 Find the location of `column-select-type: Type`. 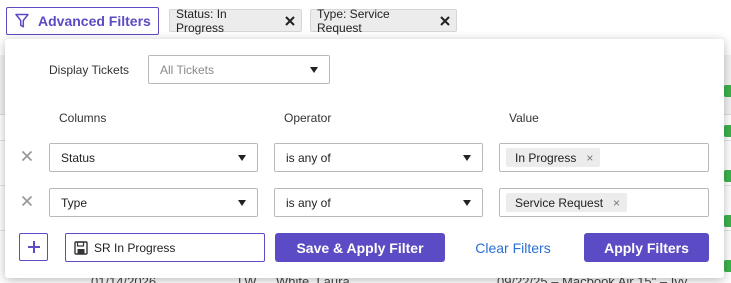

column-select-type: Type is located at coordinates (153, 202).